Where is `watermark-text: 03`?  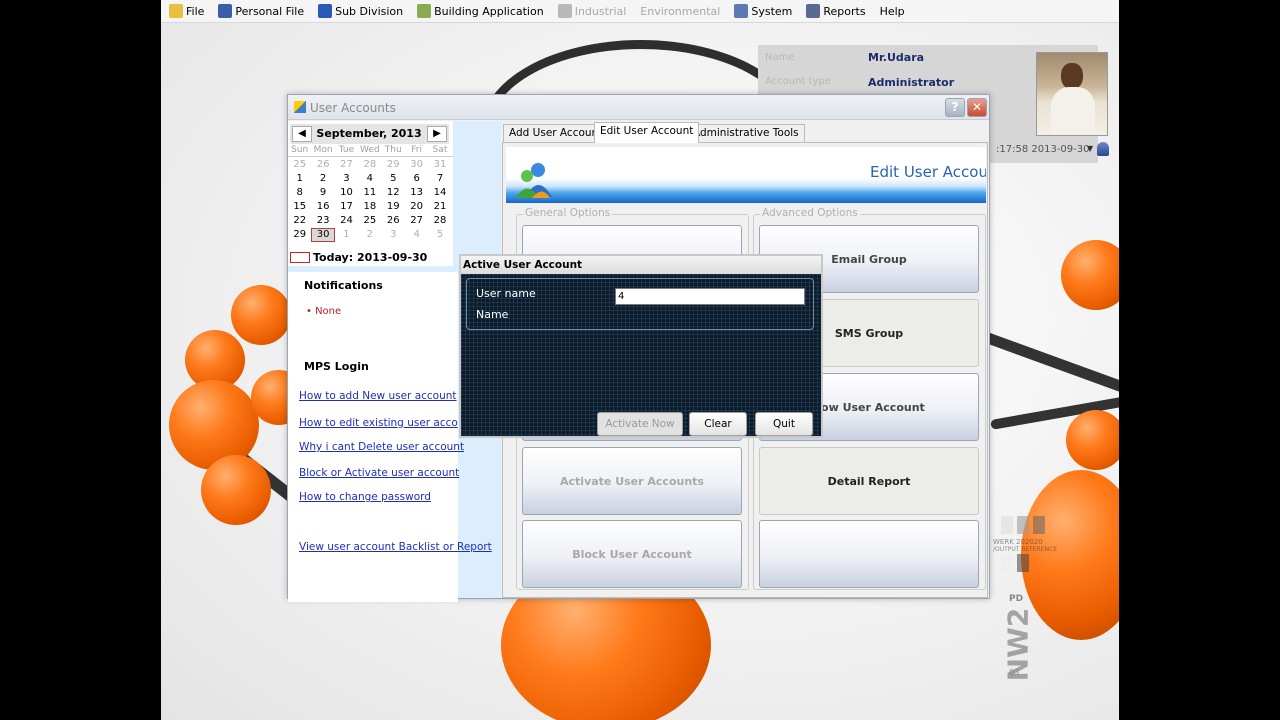
watermark-text: 03 is located at coordinates (1014, 672).